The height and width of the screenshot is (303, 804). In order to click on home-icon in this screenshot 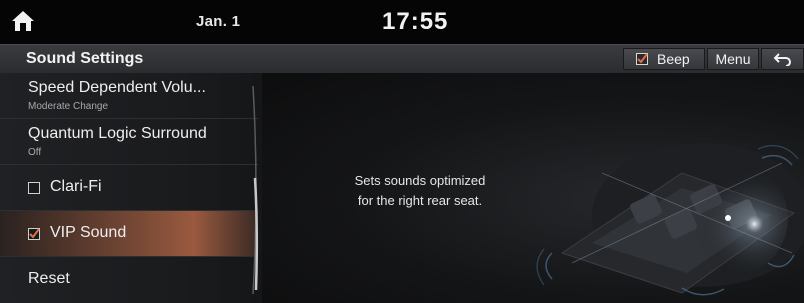, I will do `click(23, 21)`.